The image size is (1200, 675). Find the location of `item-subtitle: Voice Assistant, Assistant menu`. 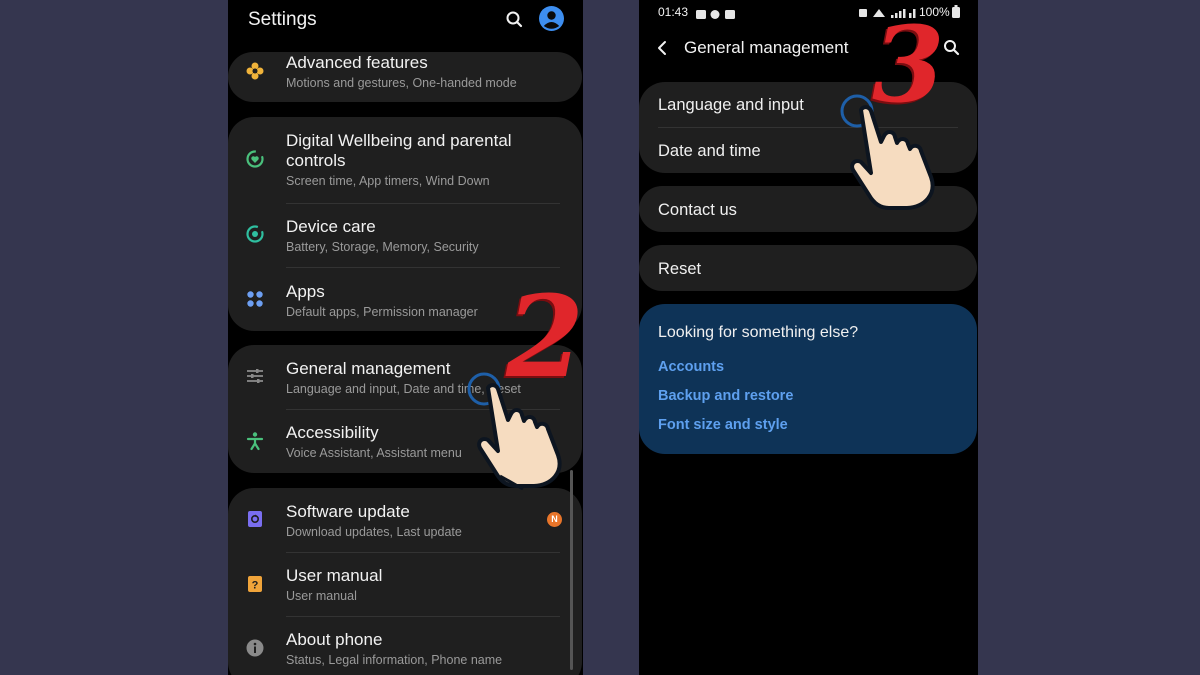

item-subtitle: Voice Assistant, Assistant menu is located at coordinates (374, 453).